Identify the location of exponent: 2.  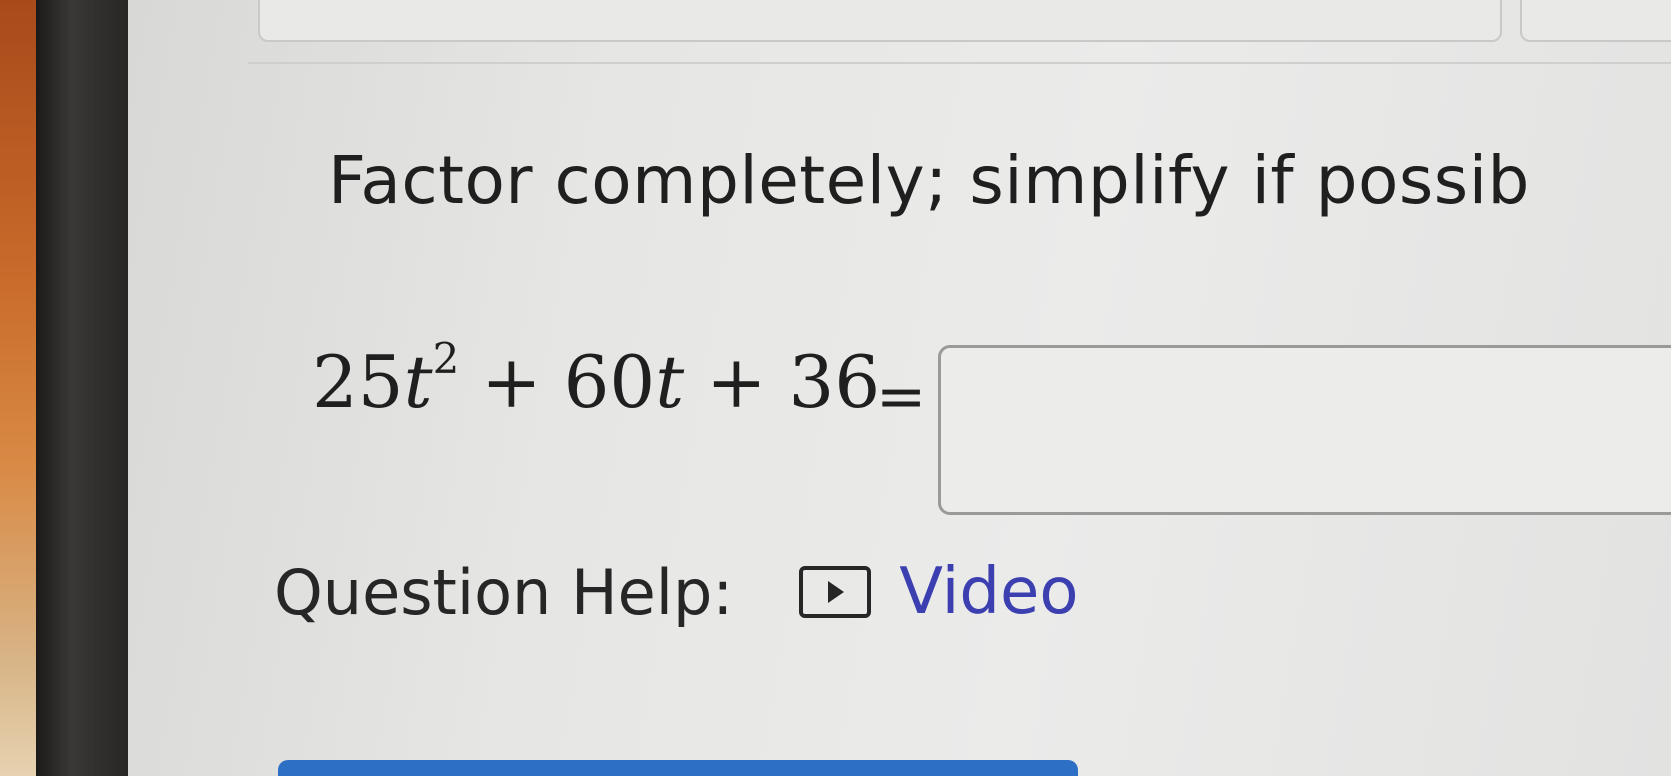
(446, 358).